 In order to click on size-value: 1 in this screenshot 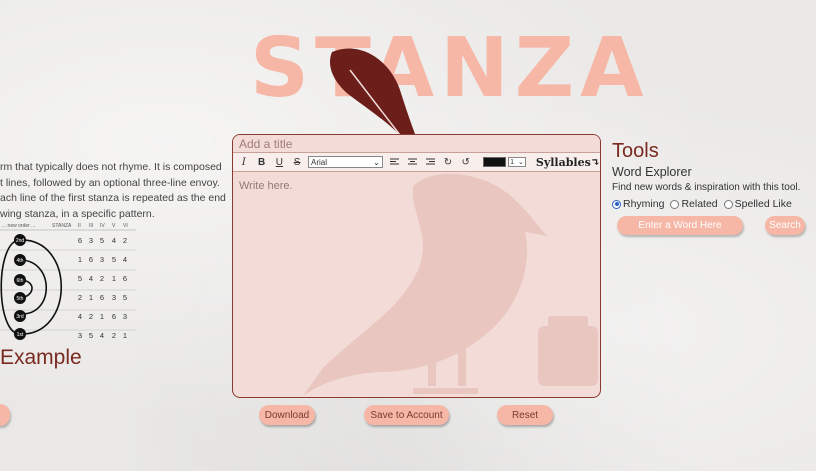, I will do `click(512, 162)`.